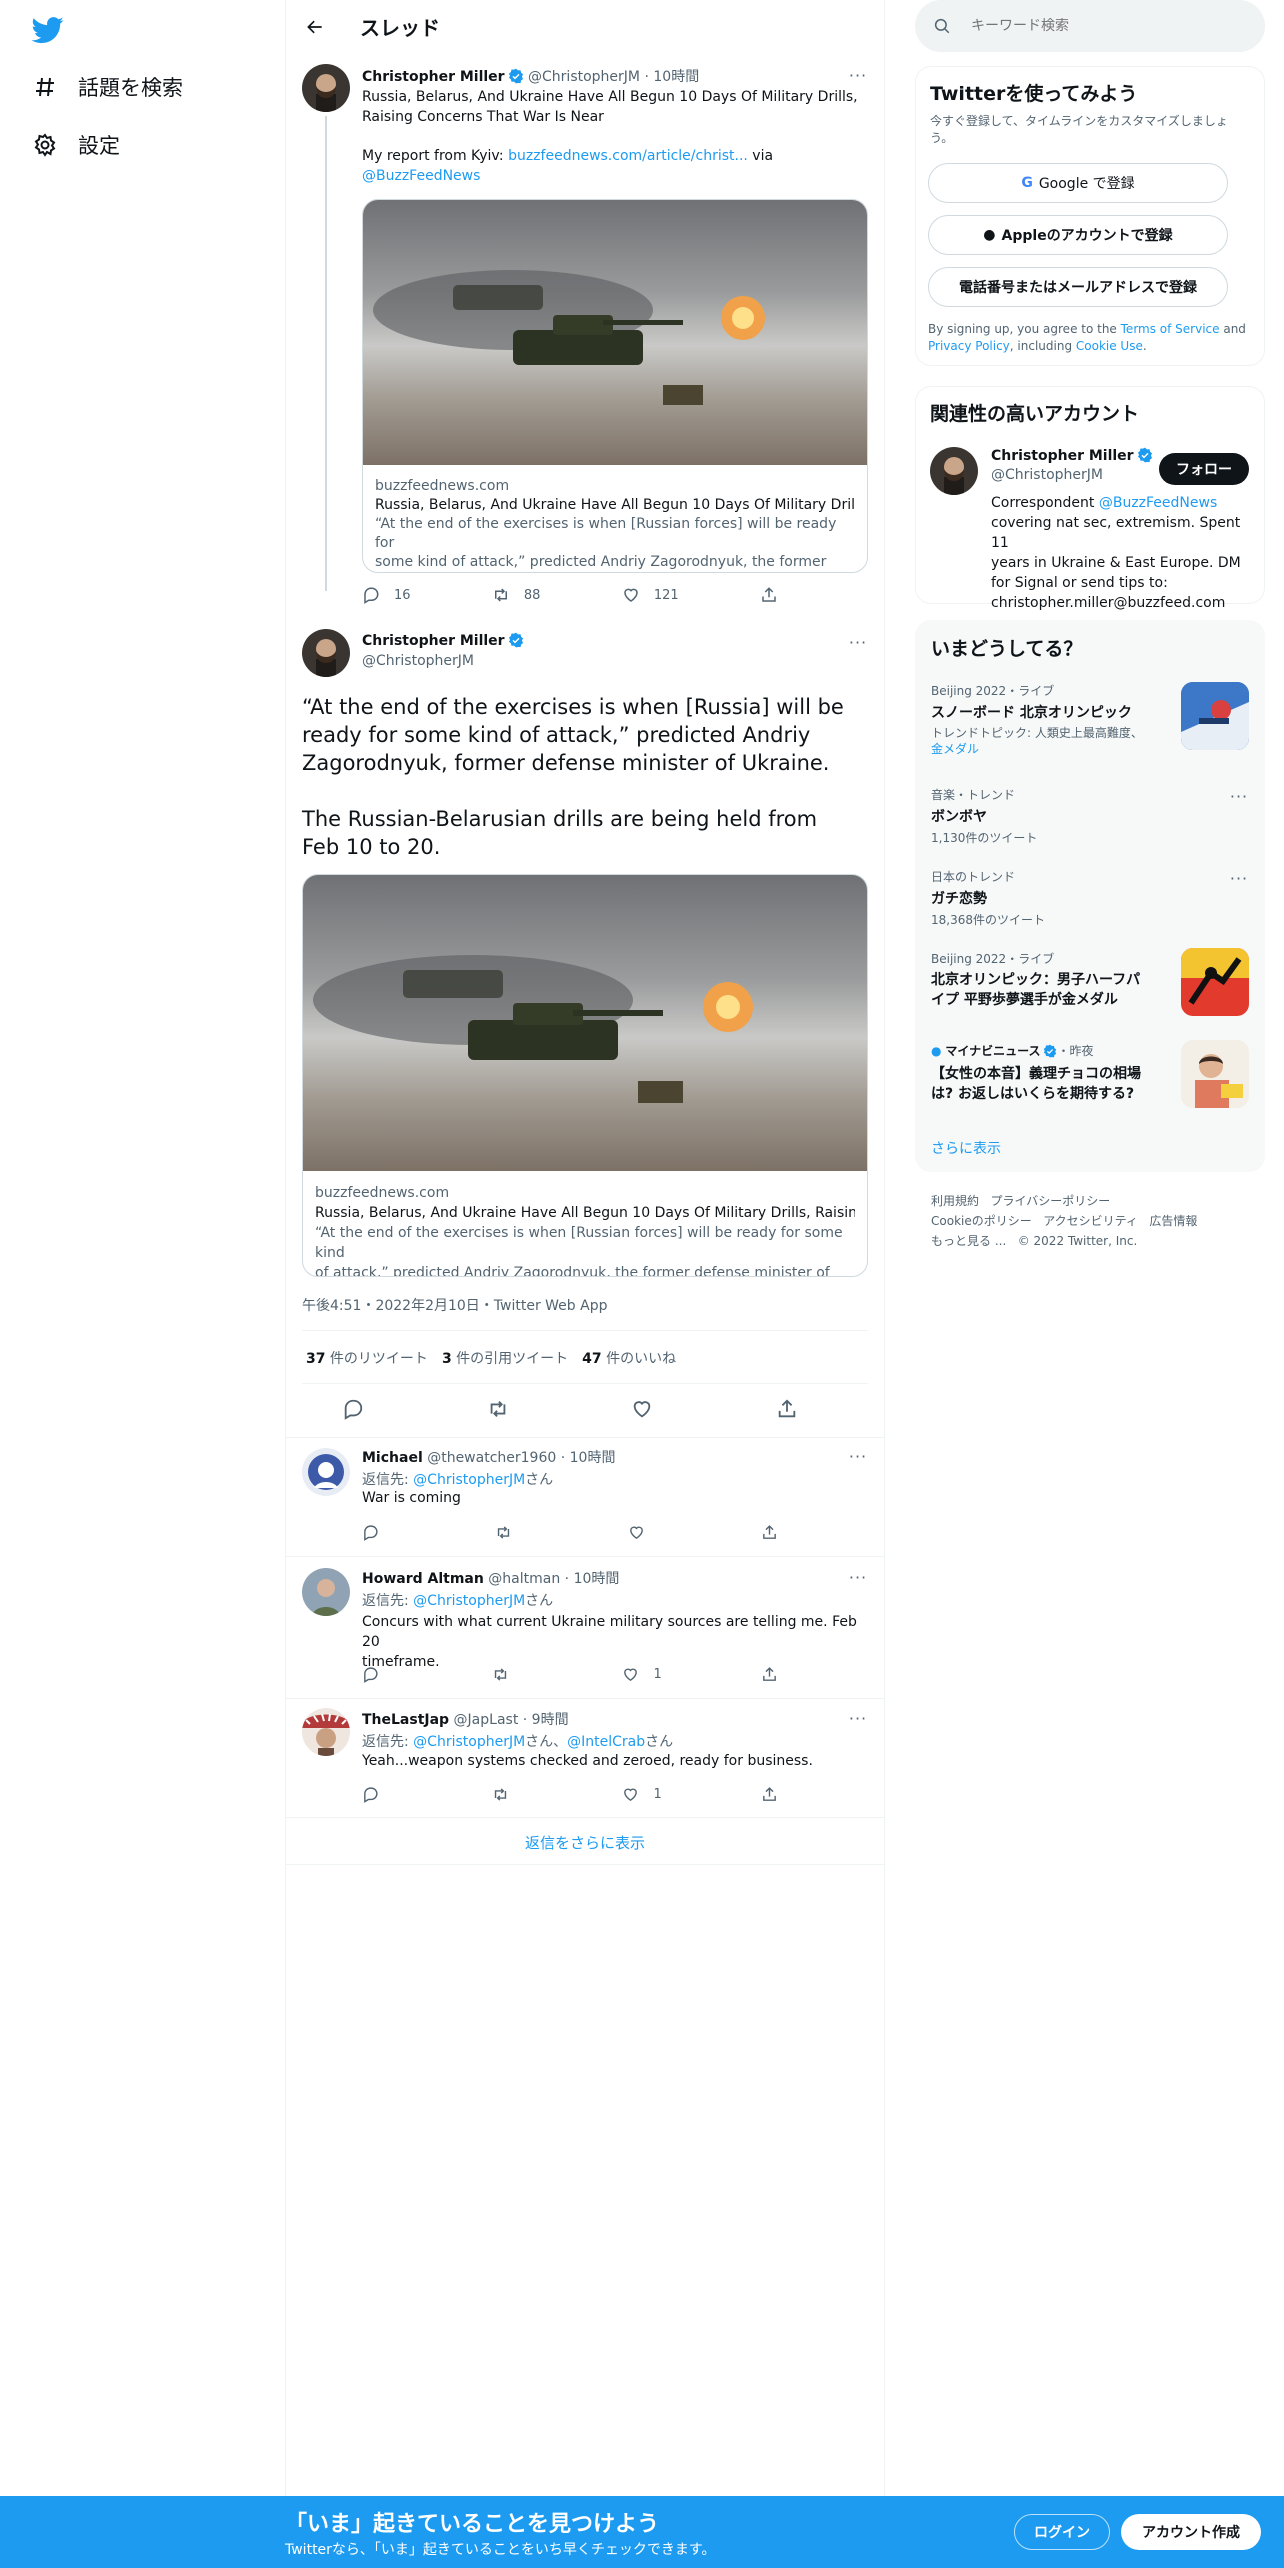  Describe the element at coordinates (1191, 2532) in the screenshot. I see `signup-button: アカウント作成` at that location.